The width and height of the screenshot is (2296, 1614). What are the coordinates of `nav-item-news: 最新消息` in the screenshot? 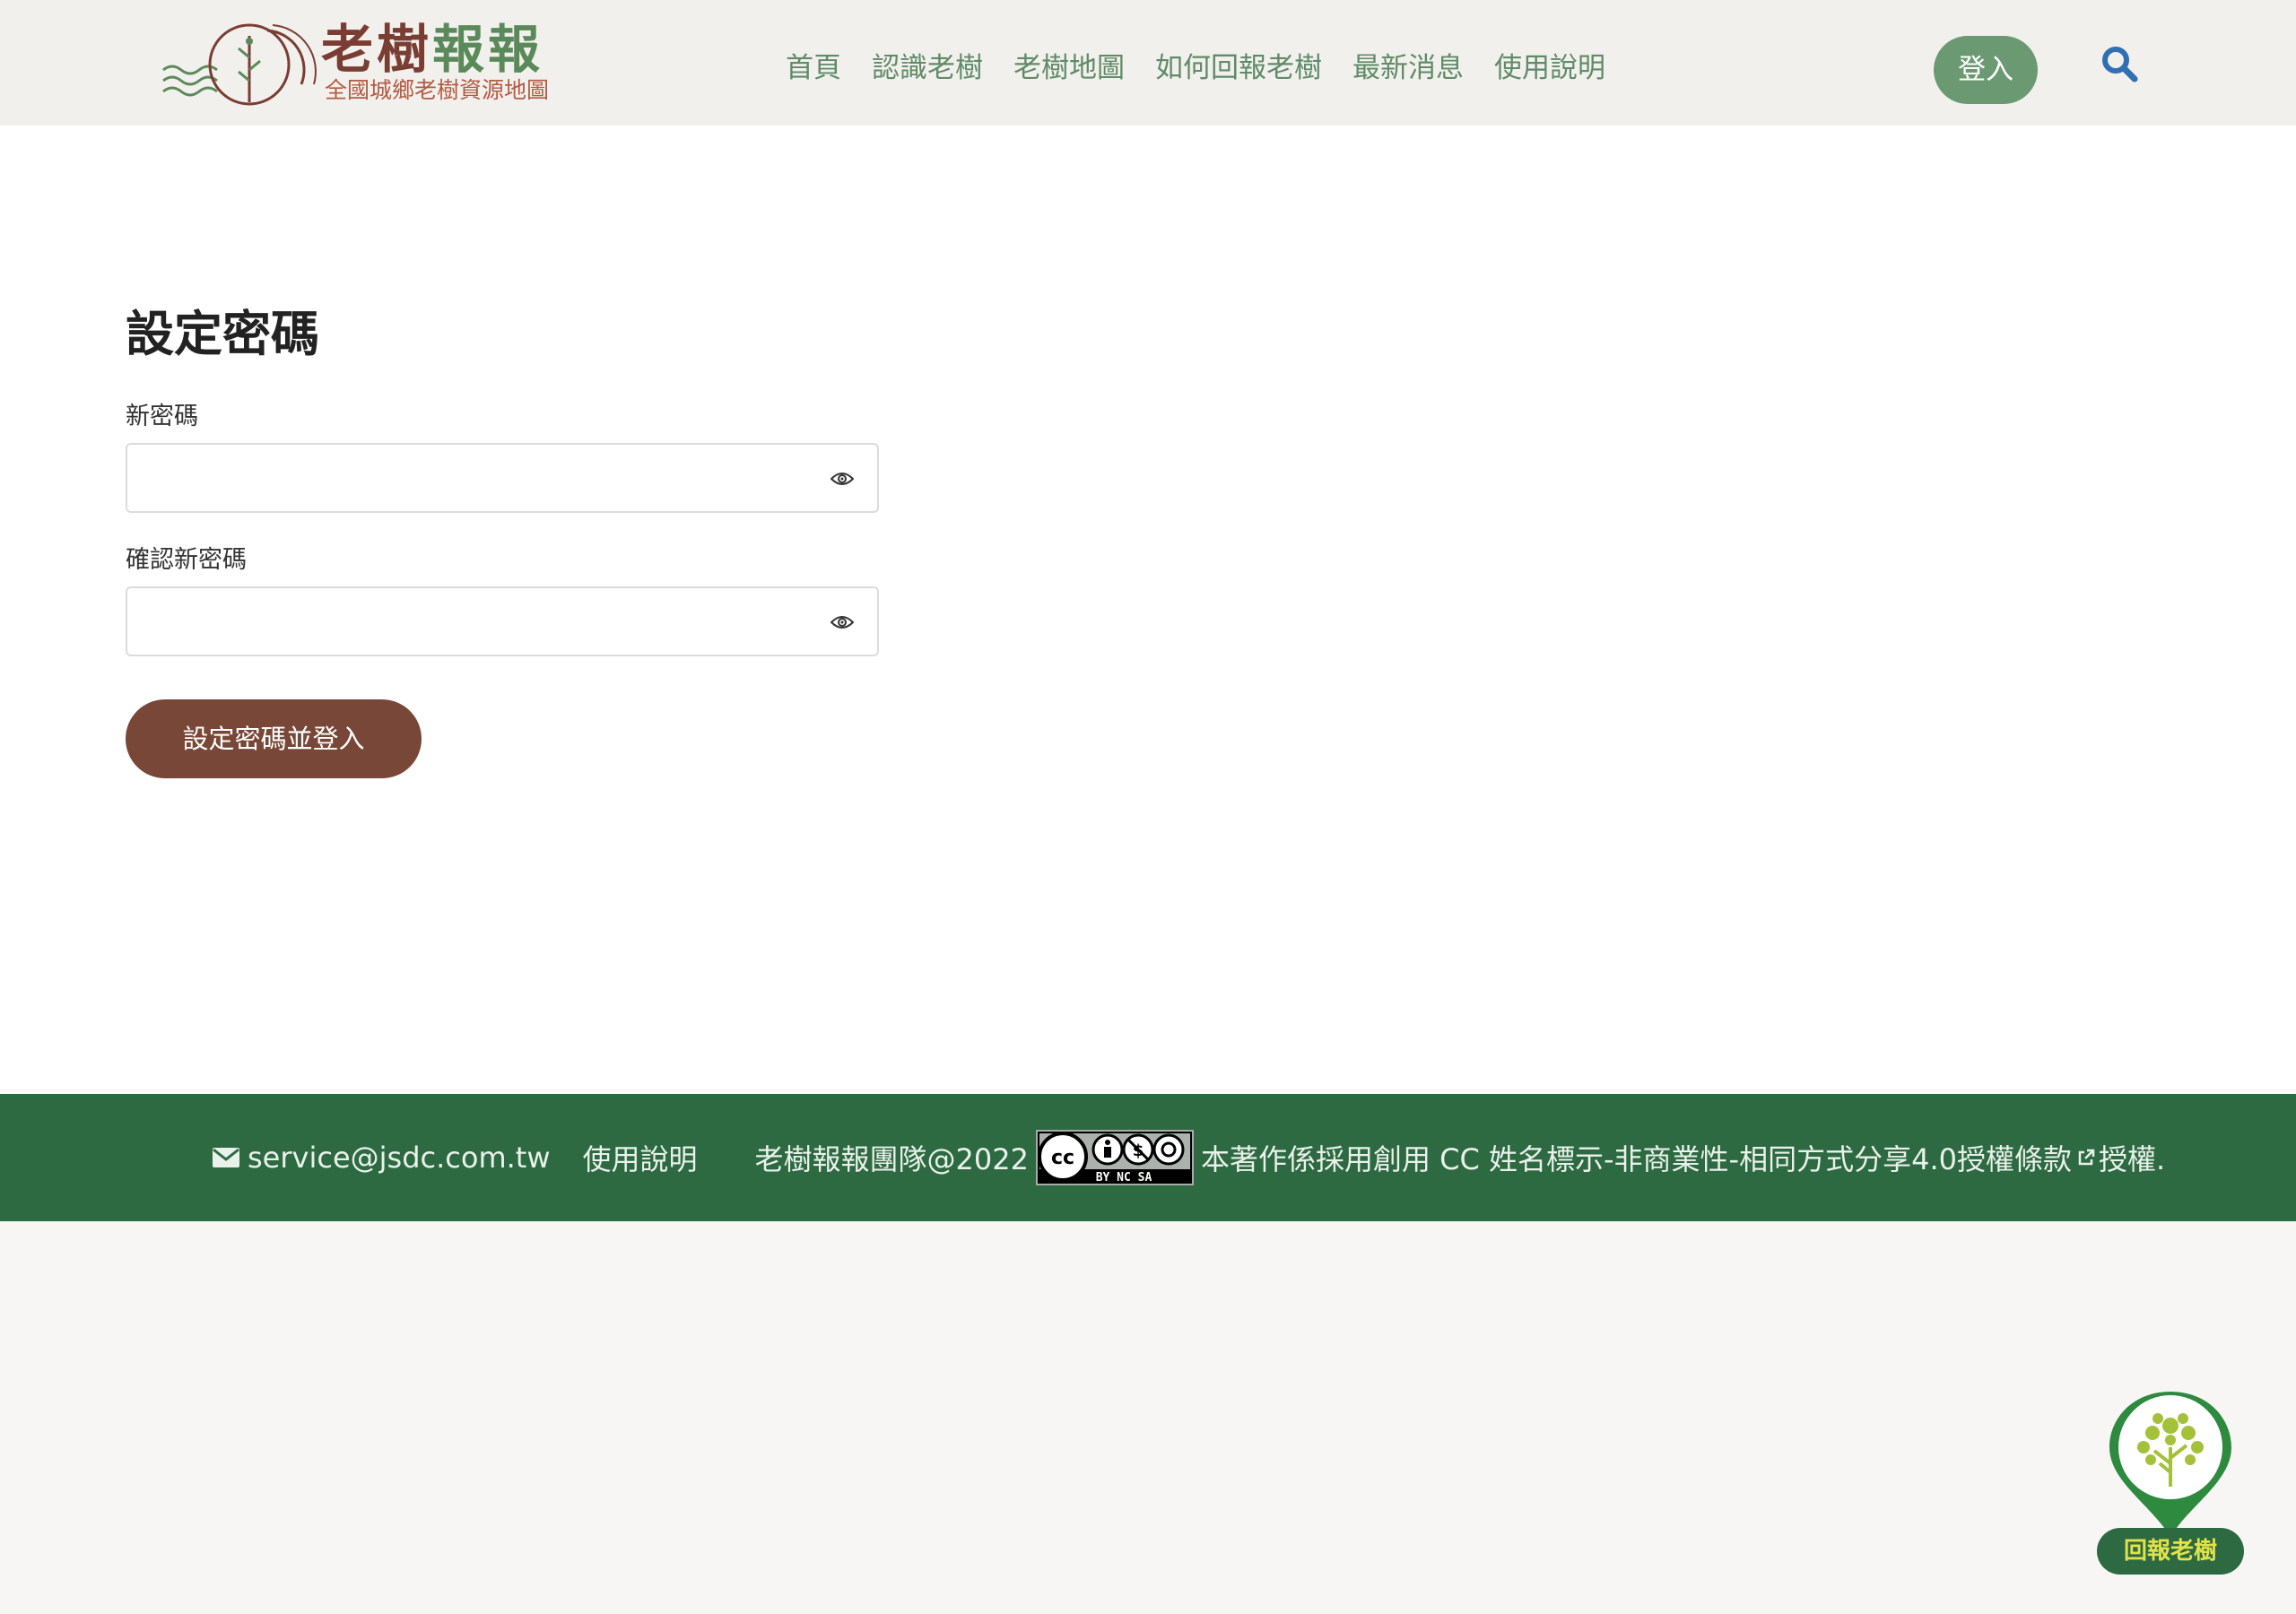 It's located at (1408, 68).